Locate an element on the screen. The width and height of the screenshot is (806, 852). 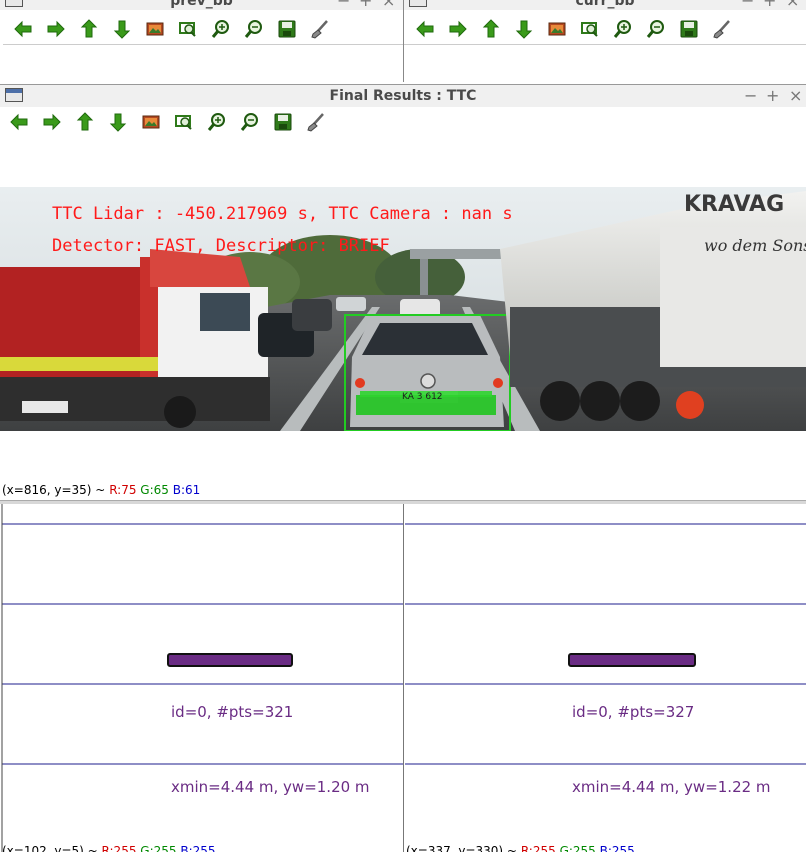
final-results-toolbar is located at coordinates (403, 124).